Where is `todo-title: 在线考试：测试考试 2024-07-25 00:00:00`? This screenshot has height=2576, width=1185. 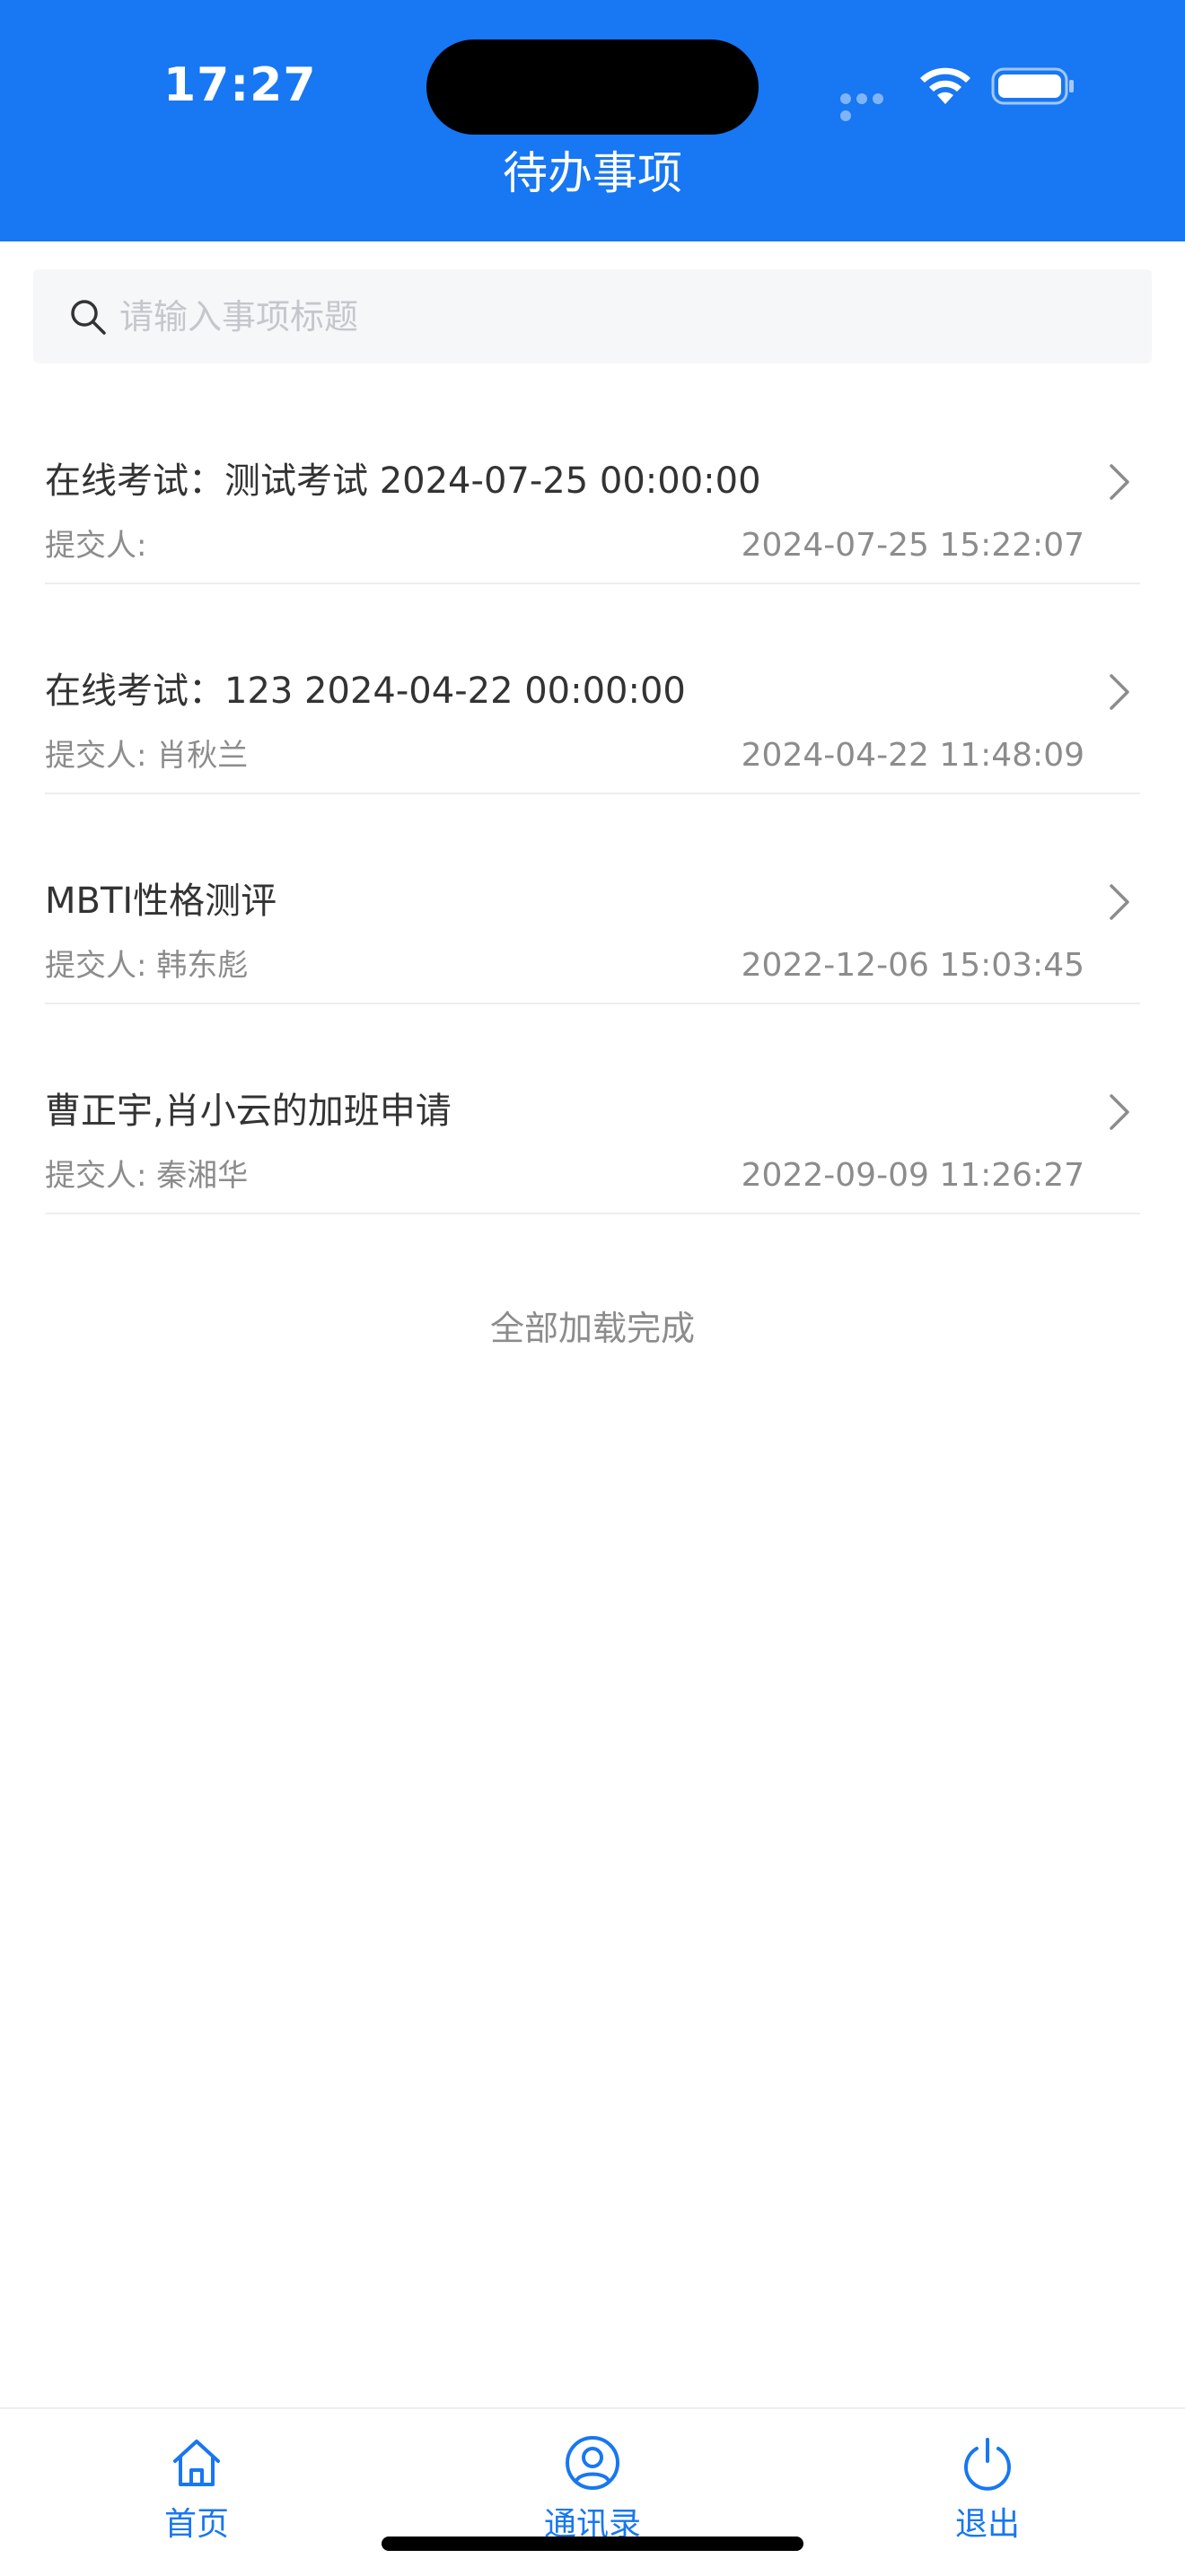 todo-title: 在线考试：测试考试 2024-07-25 00:00:00 is located at coordinates (403, 481).